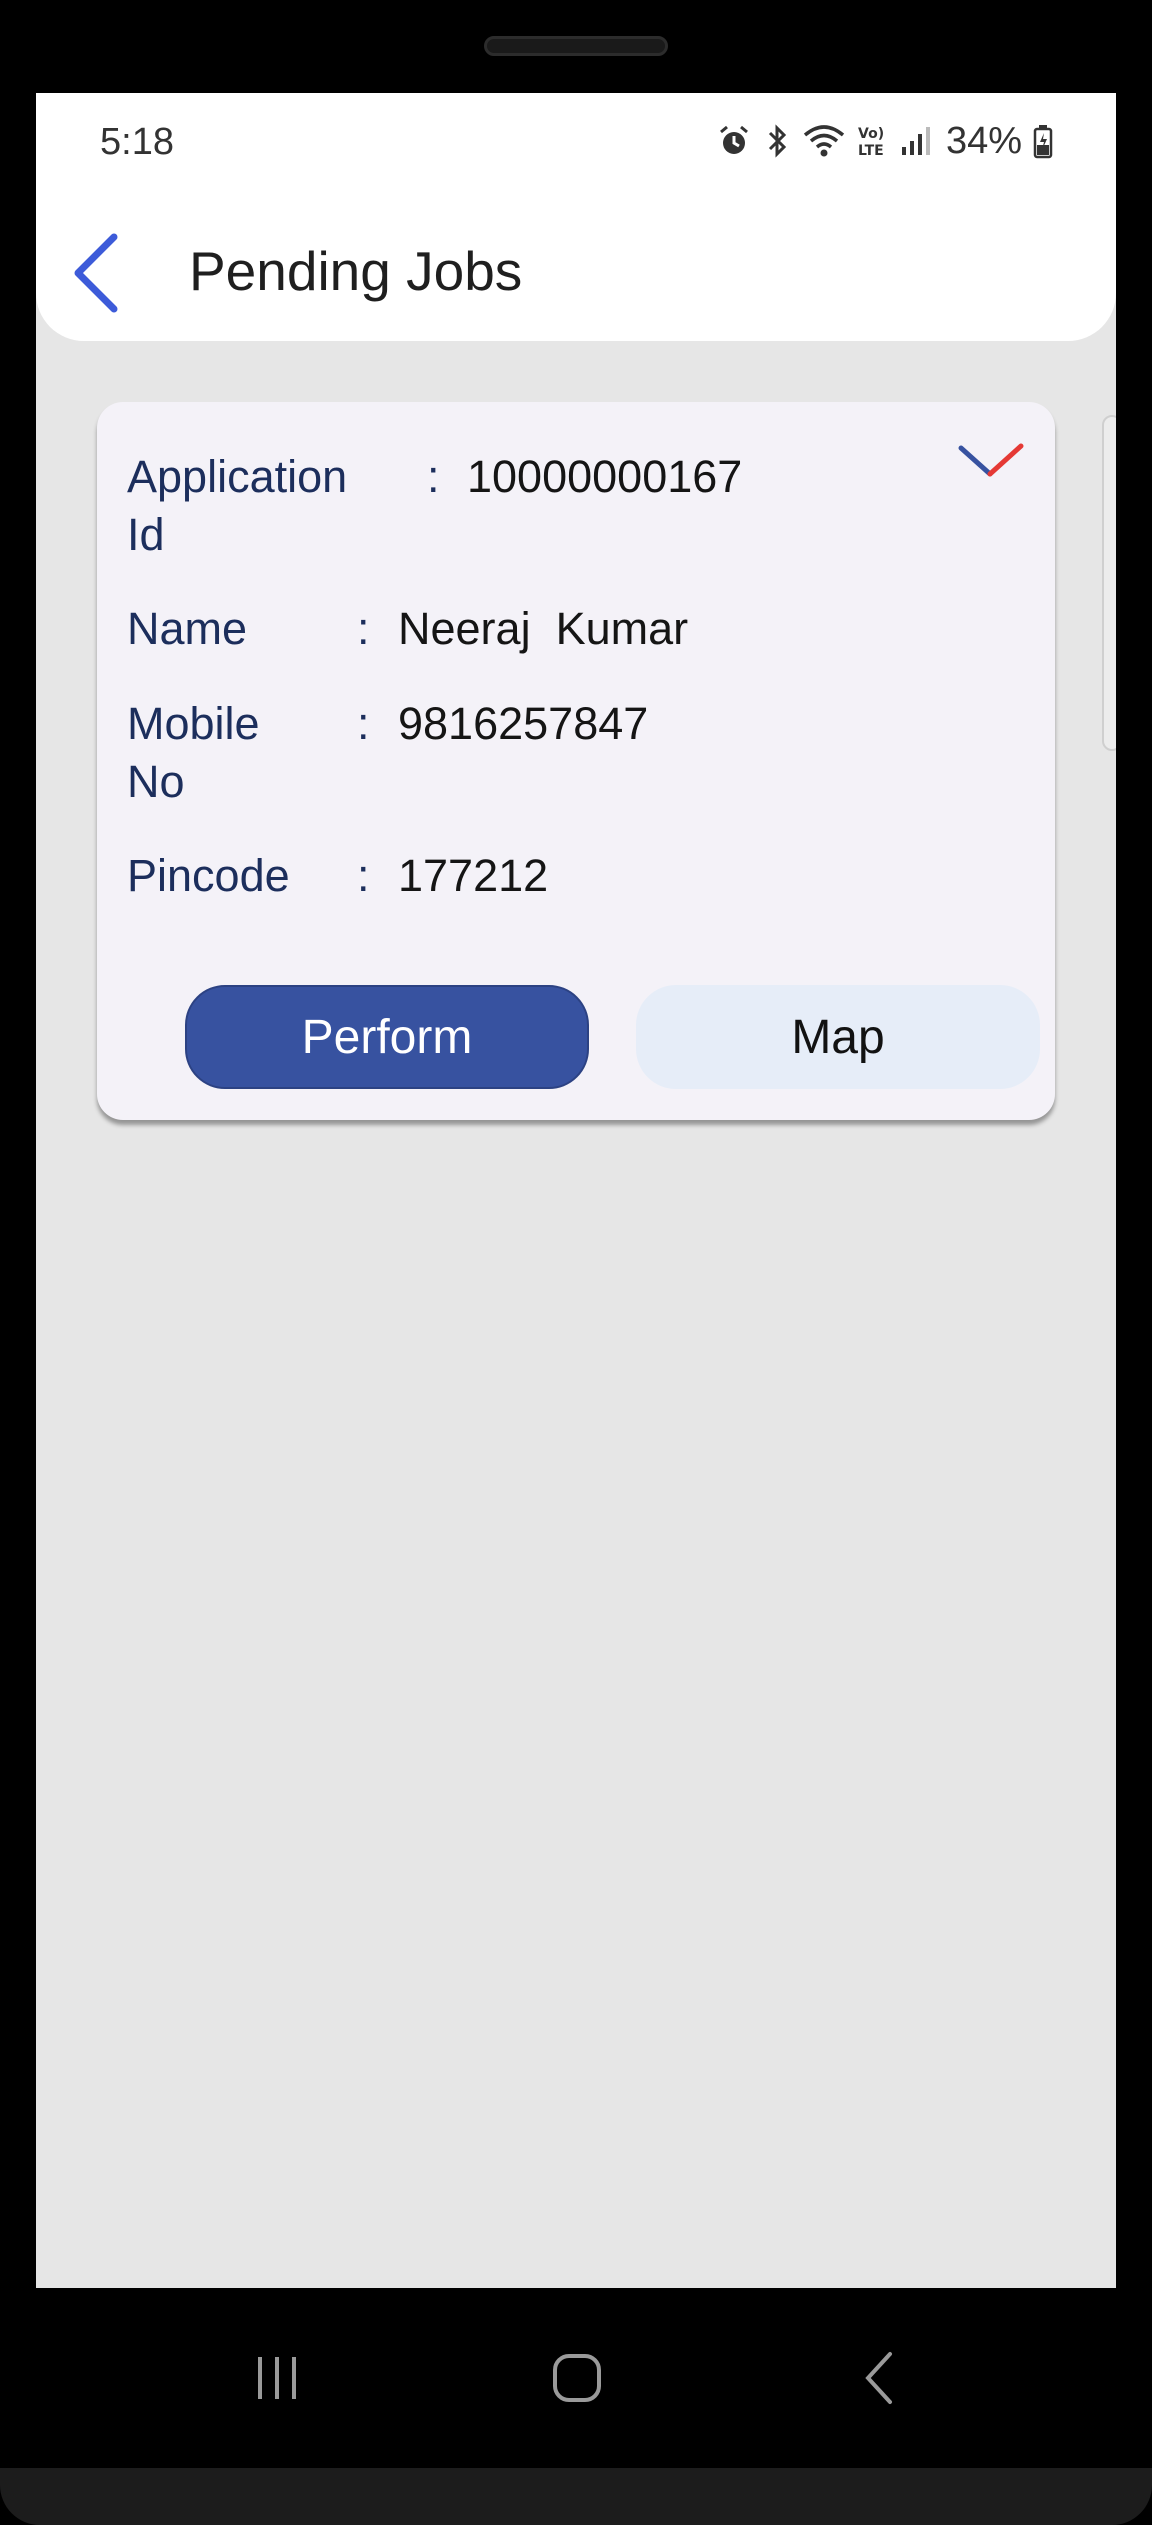 The width and height of the screenshot is (1152, 2525). Describe the element at coordinates (915, 141) in the screenshot. I see `signal-icon` at that location.